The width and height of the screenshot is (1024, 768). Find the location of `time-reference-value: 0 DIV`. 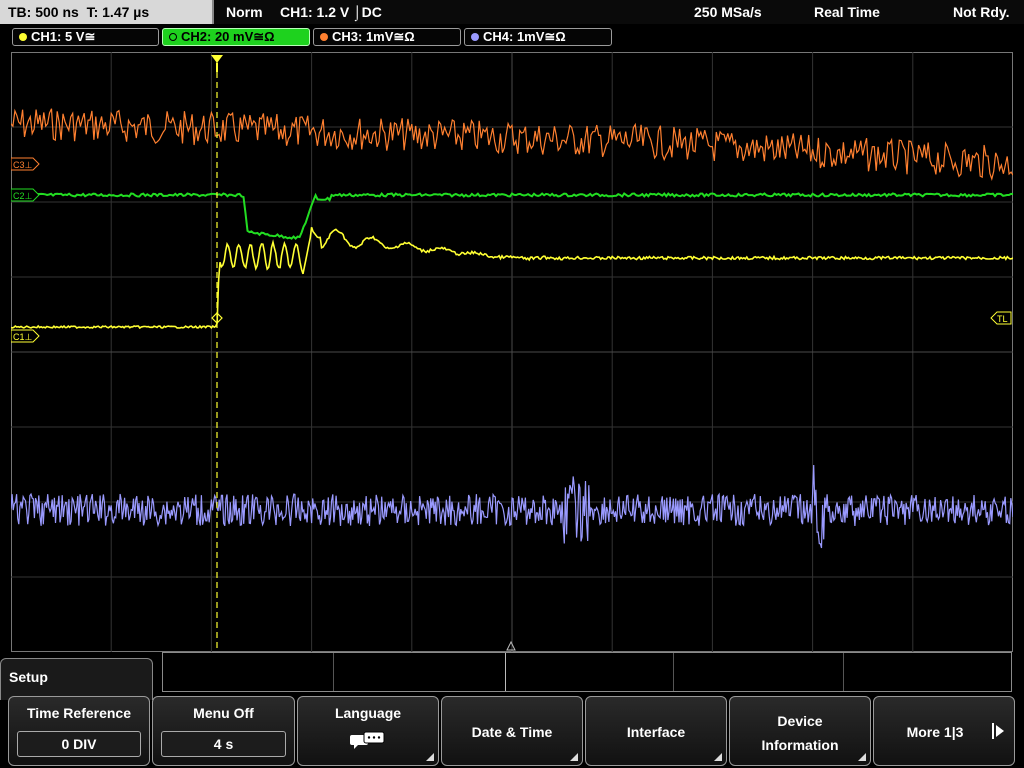

time-reference-value: 0 DIV is located at coordinates (79, 744).